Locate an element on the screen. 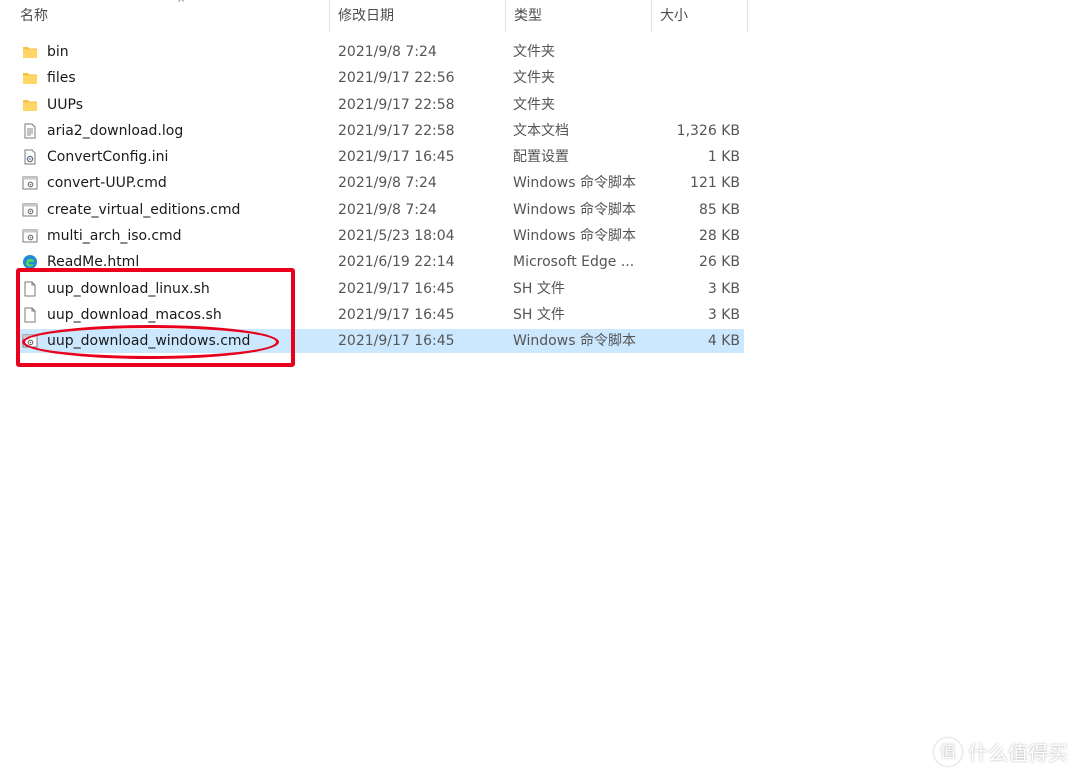 This screenshot has height=776, width=1080. file-name: files is located at coordinates (61, 78).